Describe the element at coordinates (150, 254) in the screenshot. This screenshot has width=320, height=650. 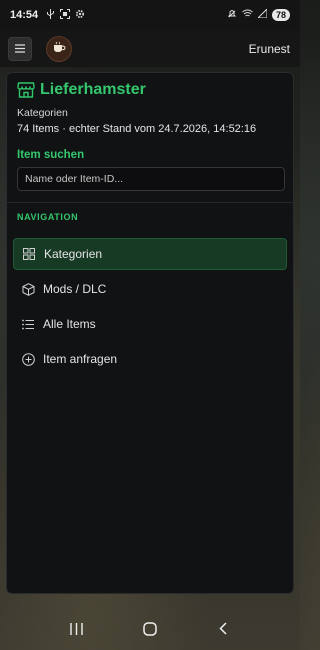
I see `nav-item-kategorien: Kategorien` at that location.